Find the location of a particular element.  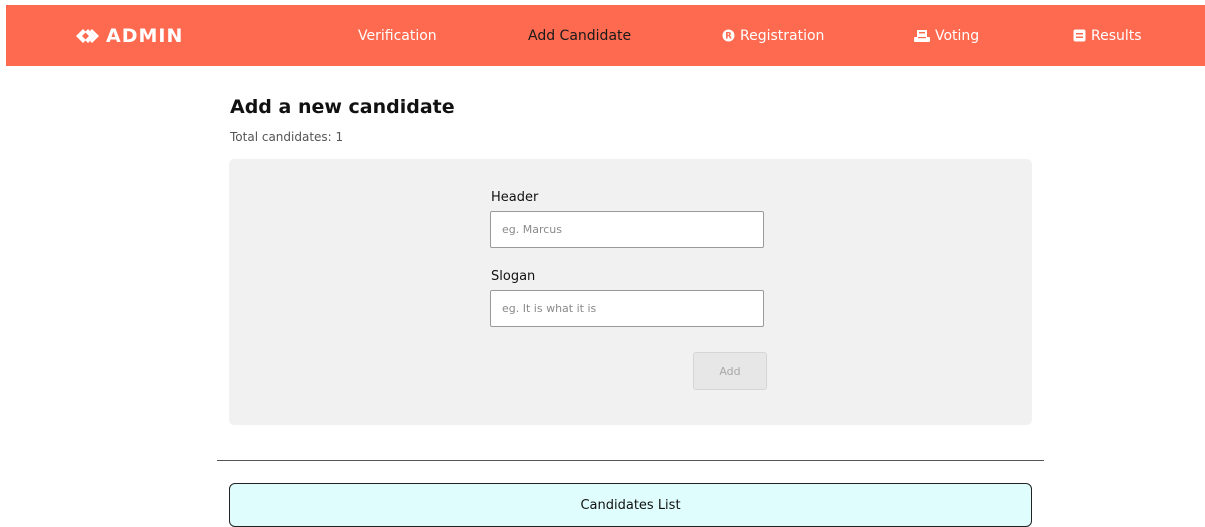

nav-item-results: Results is located at coordinates (1107, 35).